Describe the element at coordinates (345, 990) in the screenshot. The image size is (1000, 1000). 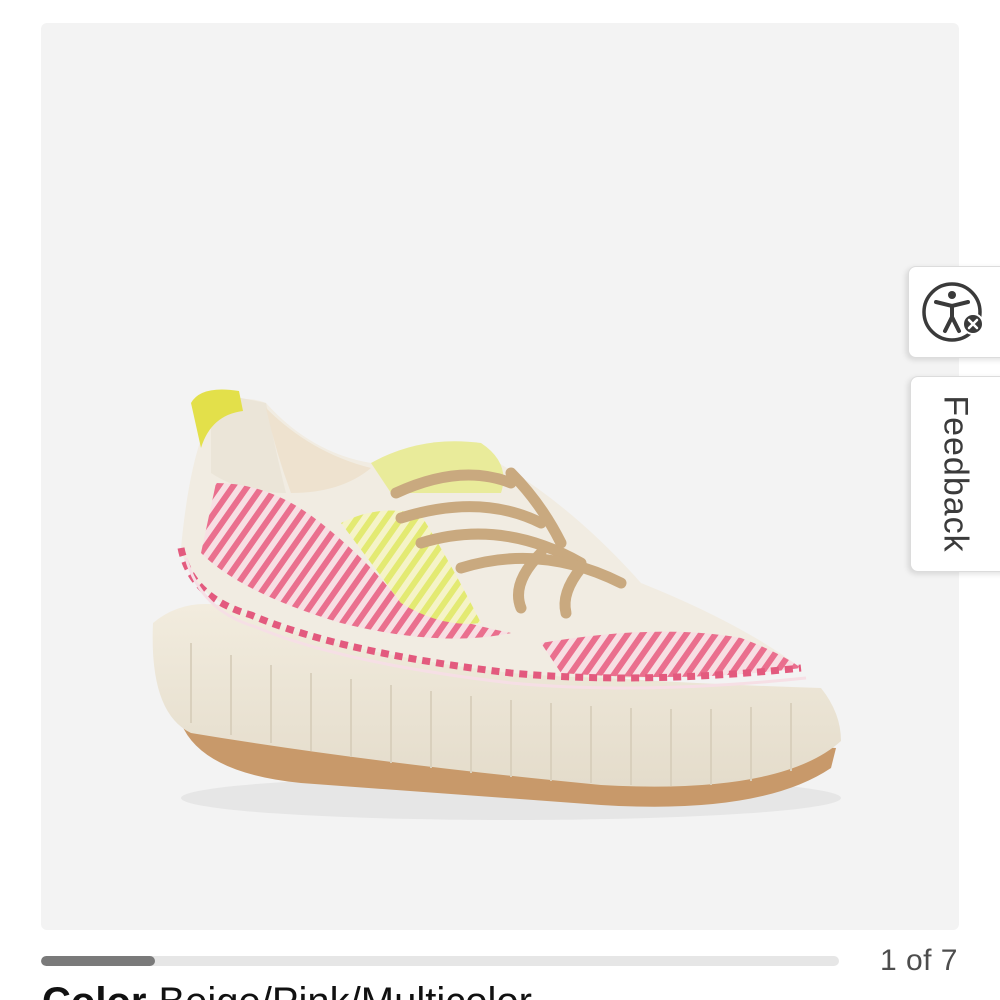
I see `color-value: Beige/Pink/Multicolor` at that location.